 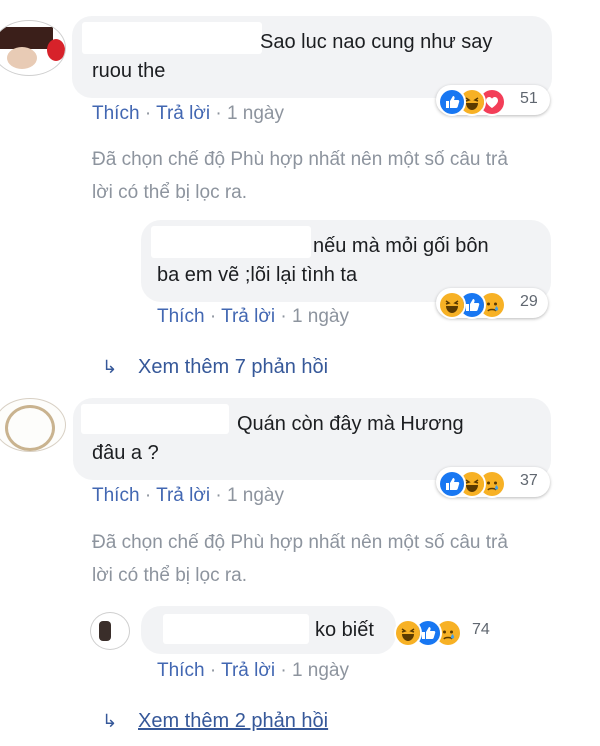 What do you see at coordinates (481, 629) in the screenshot?
I see `reaction-count: 74` at bounding box center [481, 629].